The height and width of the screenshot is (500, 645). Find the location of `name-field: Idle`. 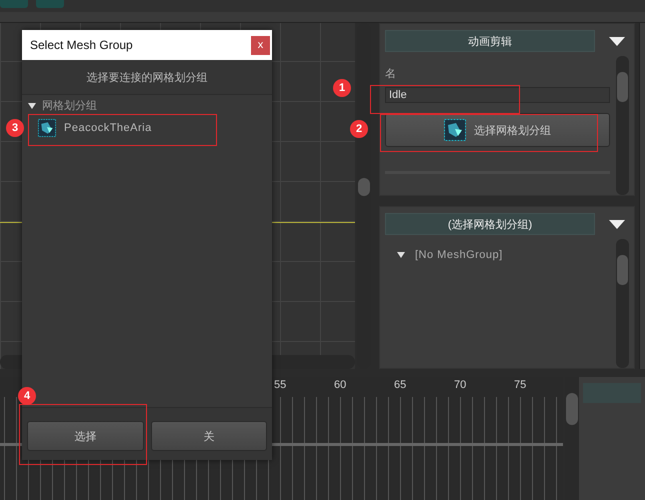

name-field: Idle is located at coordinates (497, 95).